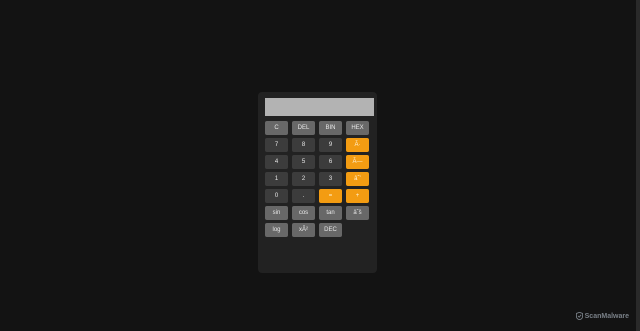 The height and width of the screenshot is (331, 640). I want to click on multiply-button: Ã—, so click(357, 162).